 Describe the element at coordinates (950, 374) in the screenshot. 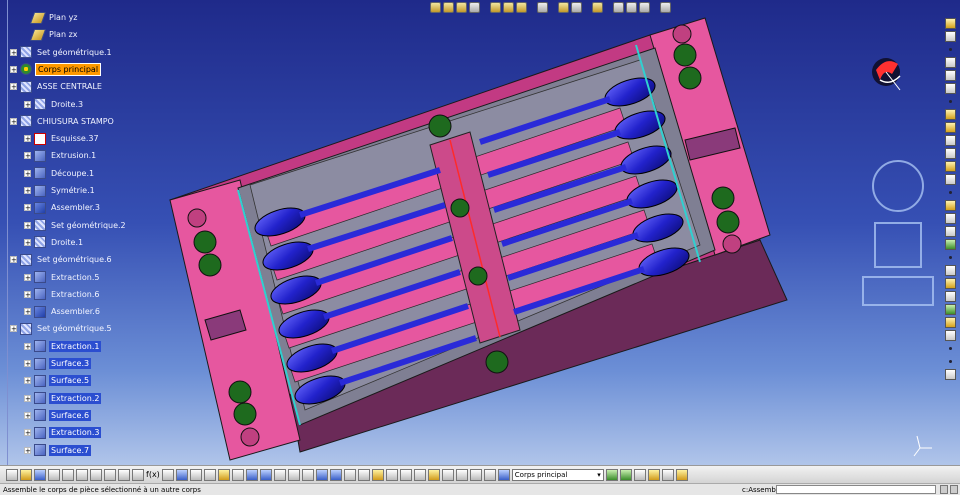

I see `rt-extra-icon` at that location.